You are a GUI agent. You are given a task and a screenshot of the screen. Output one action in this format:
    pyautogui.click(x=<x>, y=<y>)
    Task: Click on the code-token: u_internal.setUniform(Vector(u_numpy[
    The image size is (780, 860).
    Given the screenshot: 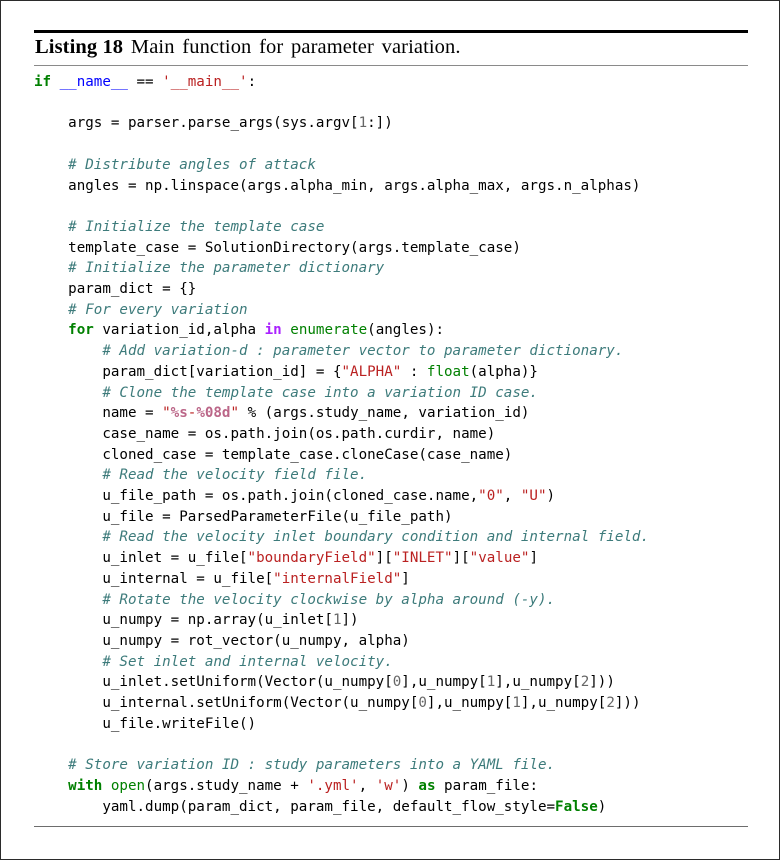 What is the action you would take?
    pyautogui.click(x=226, y=703)
    